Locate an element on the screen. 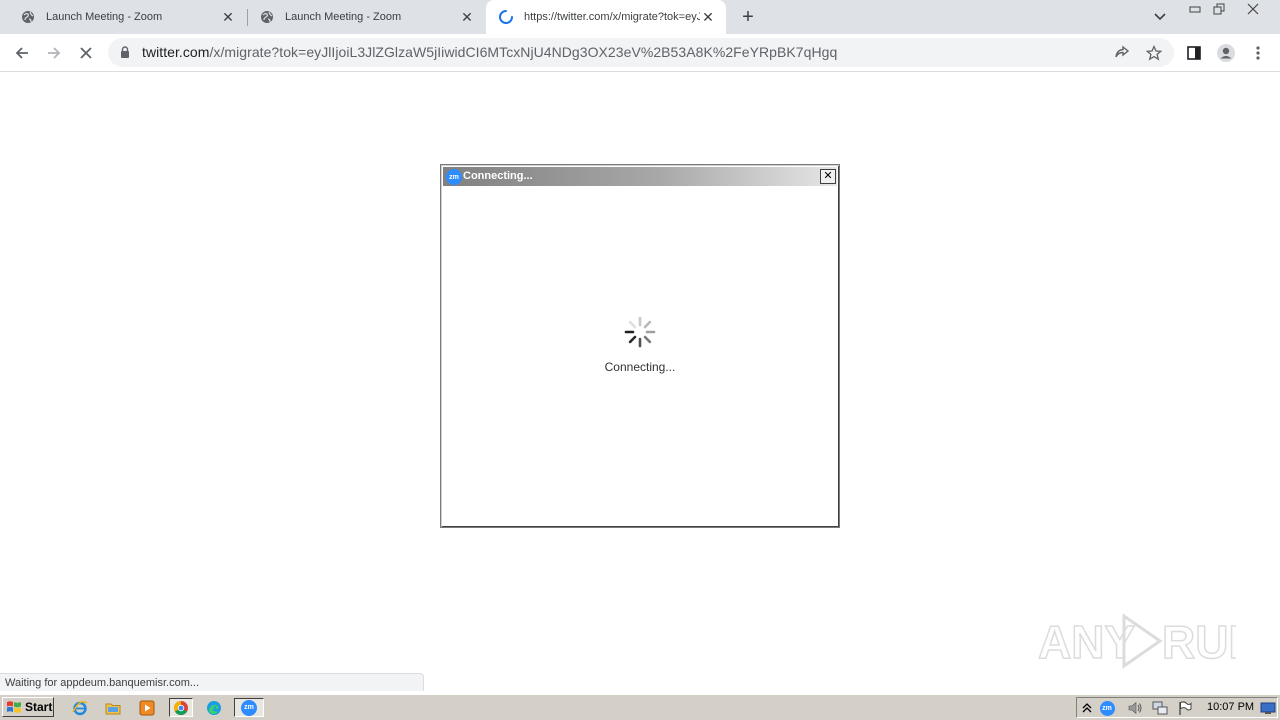 The image size is (1280, 720). tab-launch-meeting-1: Launch Meeting - Zoom ✕ is located at coordinates (127, 17).